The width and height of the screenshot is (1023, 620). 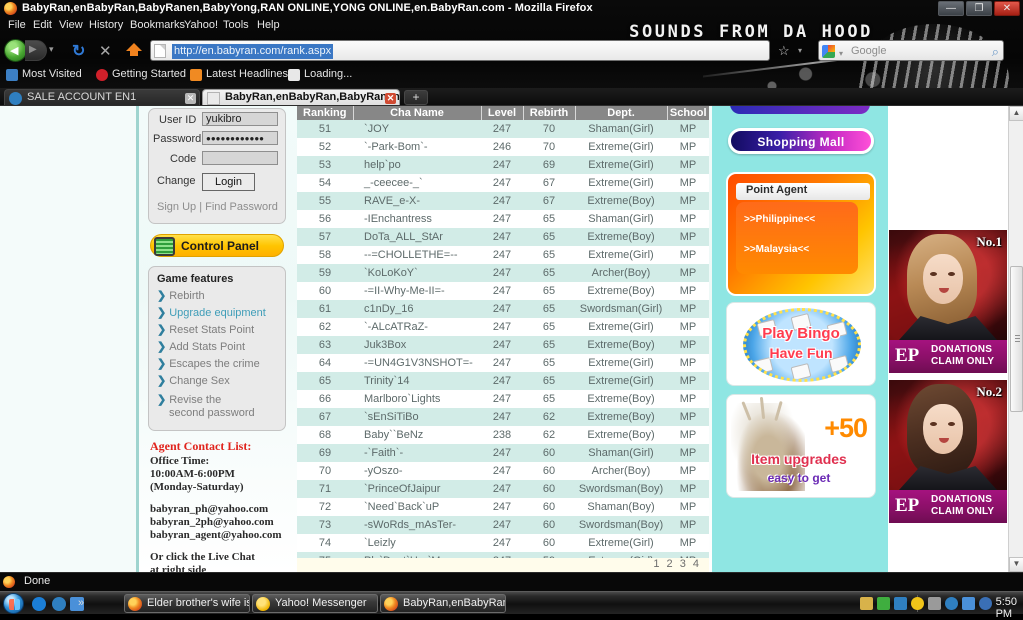 What do you see at coordinates (268, 25) in the screenshot?
I see `menu-help: Help` at bounding box center [268, 25].